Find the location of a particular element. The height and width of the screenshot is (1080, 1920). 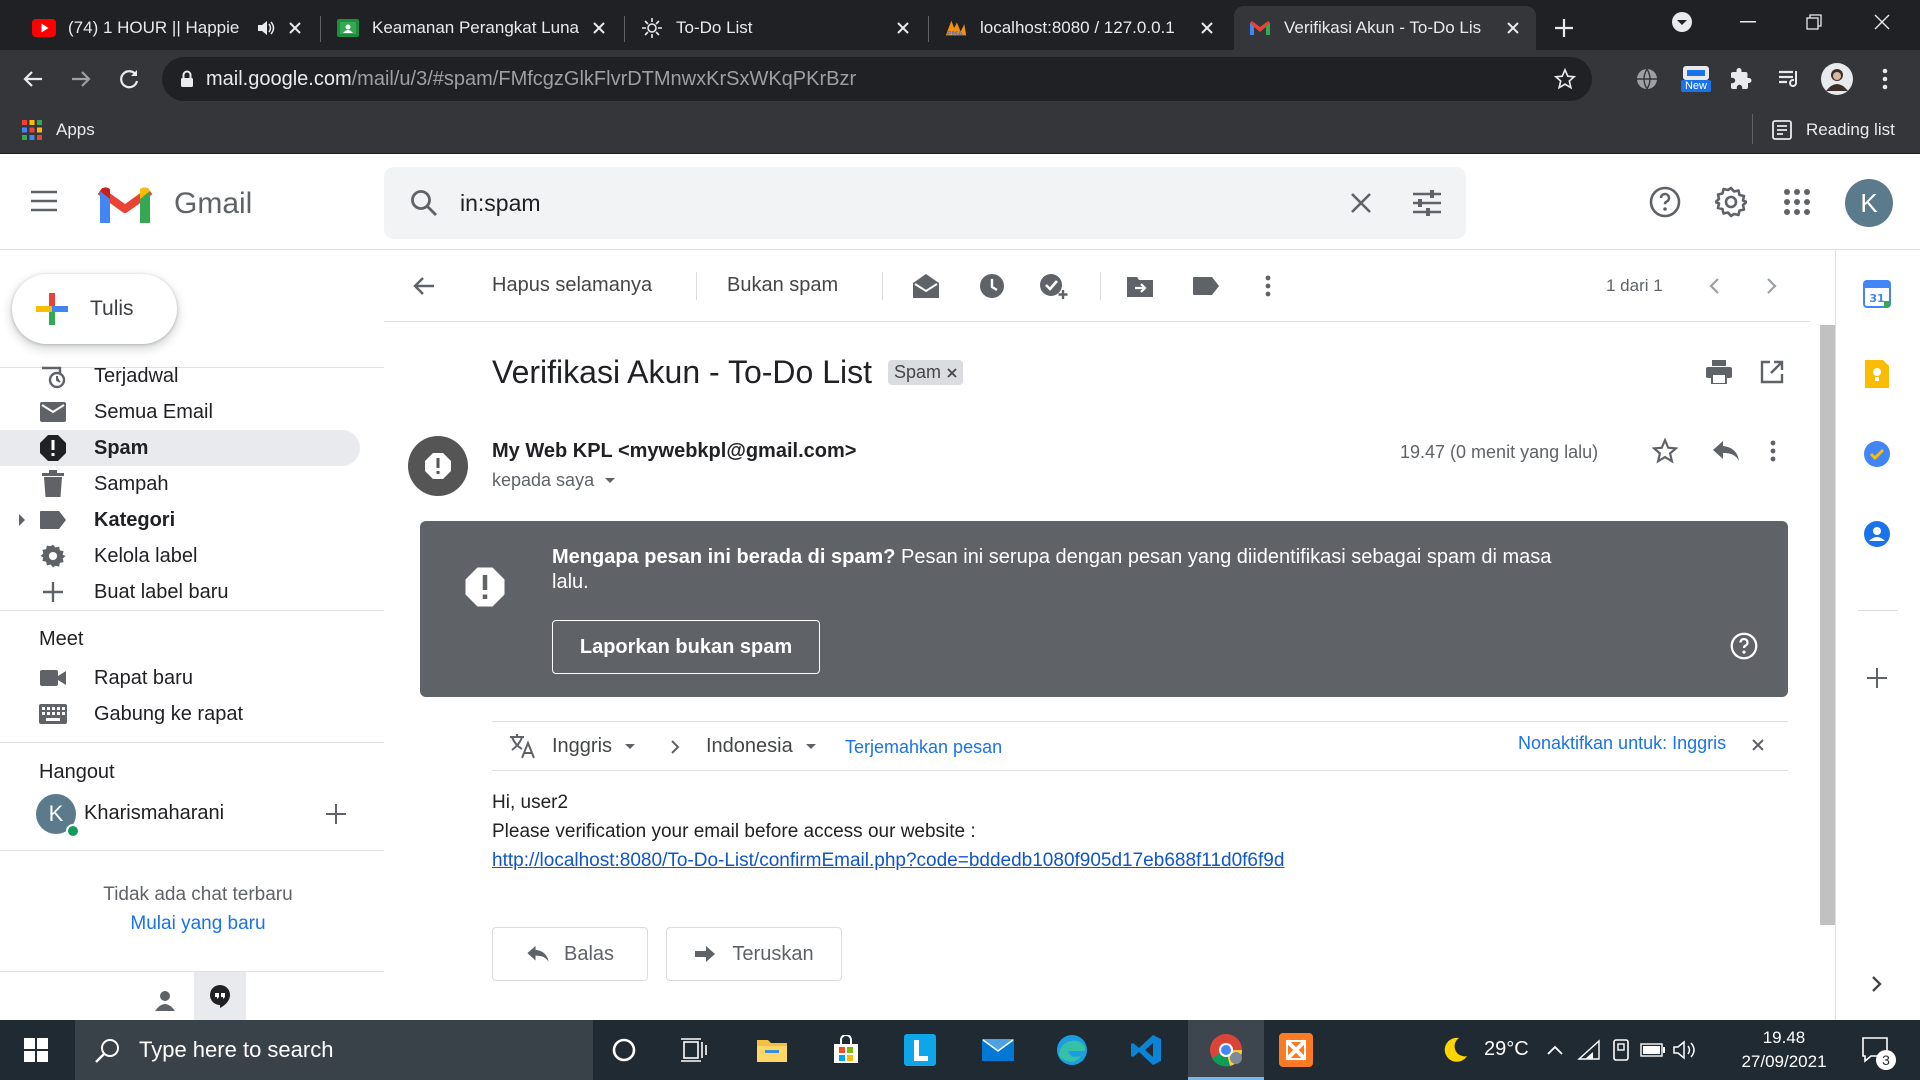

recipient-row: kepada saya is located at coordinates (554, 480).